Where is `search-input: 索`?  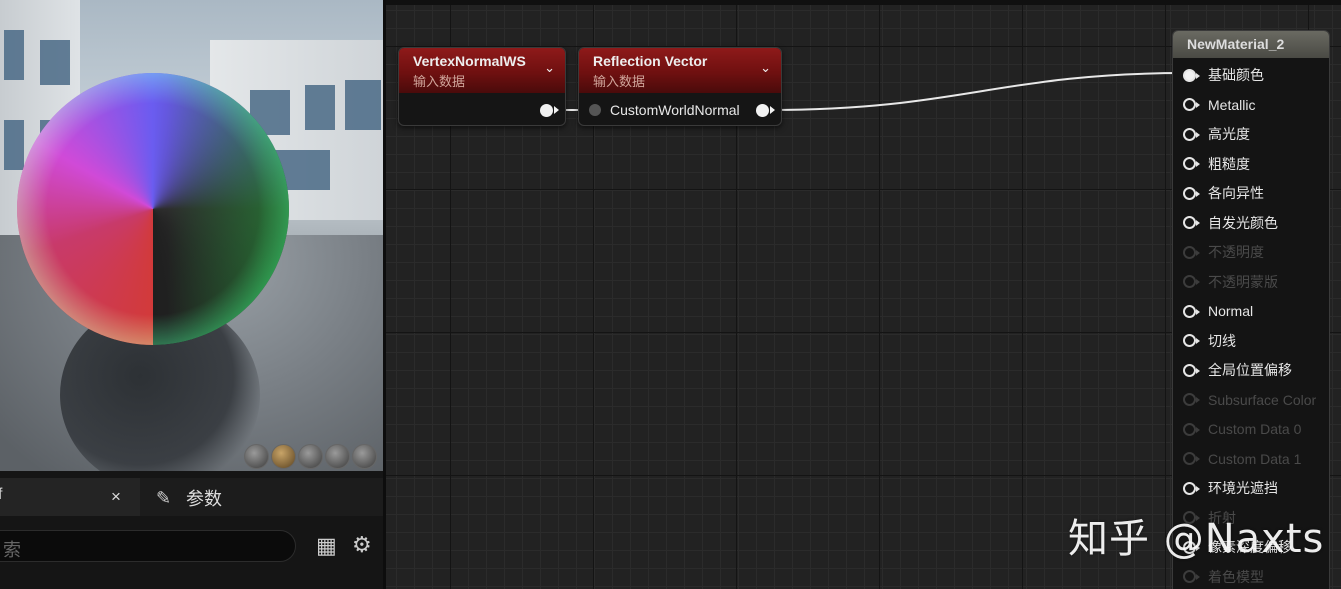 search-input: 索 is located at coordinates (148, 546).